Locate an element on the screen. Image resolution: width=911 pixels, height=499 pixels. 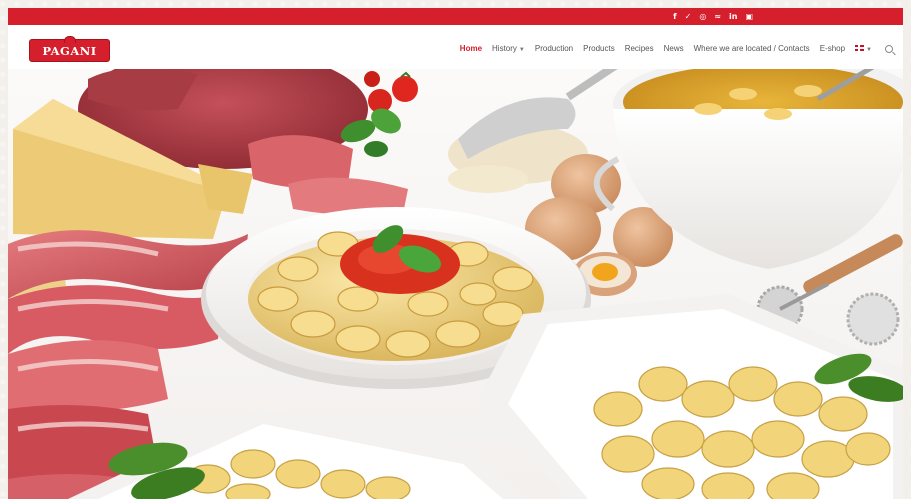
youtube-icon: ▣ is located at coordinates (749, 16).